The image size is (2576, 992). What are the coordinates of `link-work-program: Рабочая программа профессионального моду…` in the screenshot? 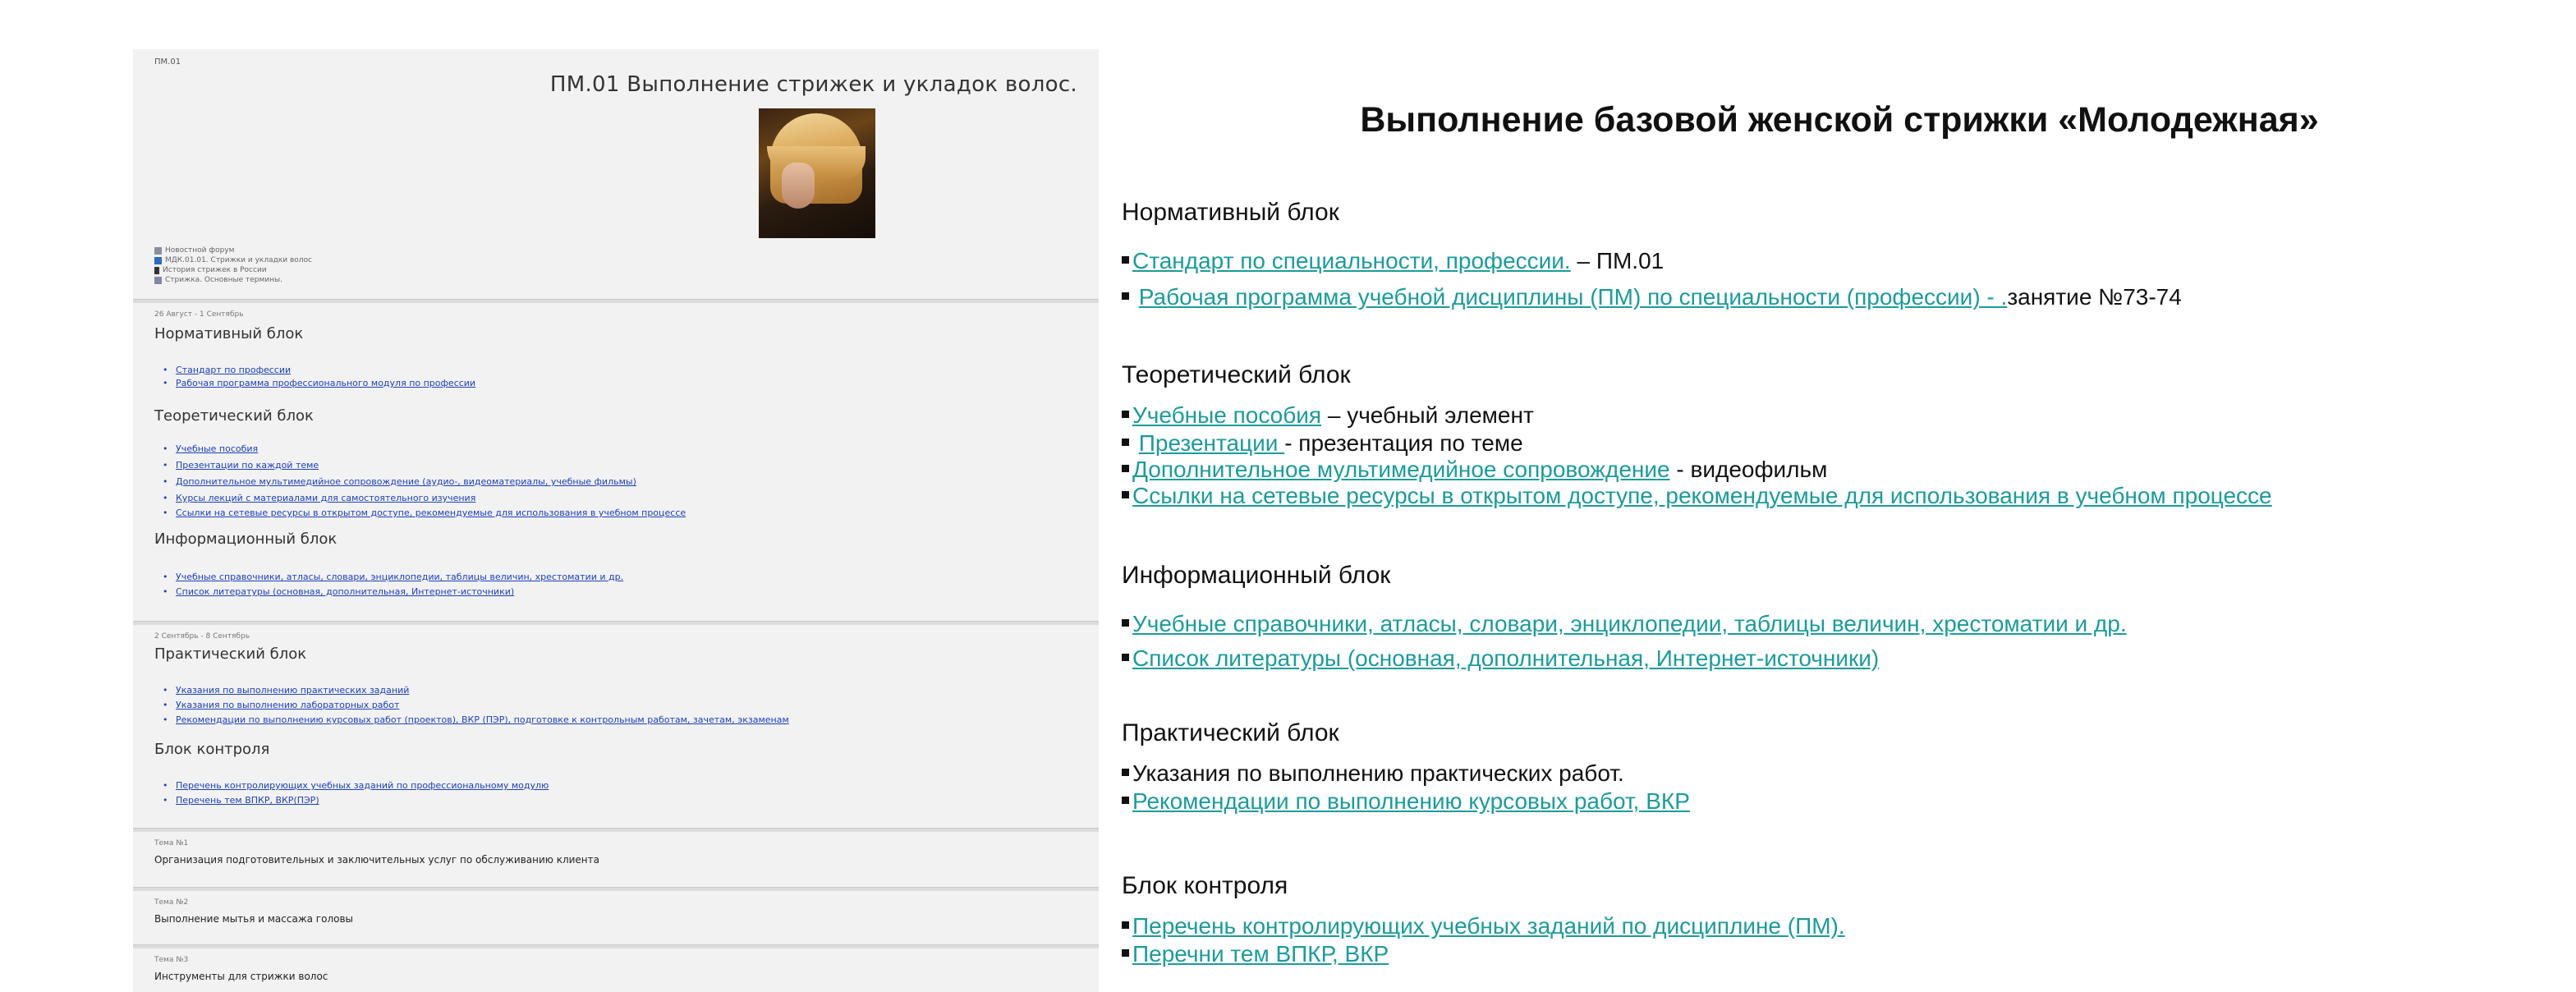 It's located at (325, 383).